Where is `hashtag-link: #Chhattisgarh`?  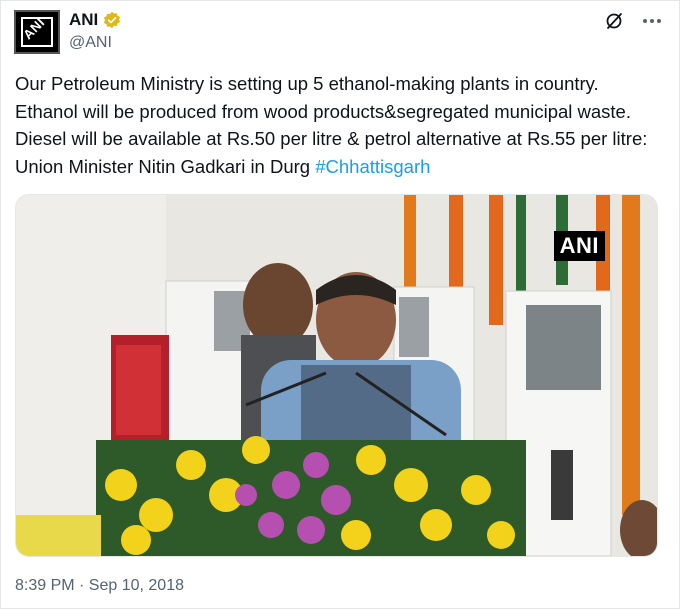
hashtag-link: #Chhattisgarh is located at coordinates (372, 166).